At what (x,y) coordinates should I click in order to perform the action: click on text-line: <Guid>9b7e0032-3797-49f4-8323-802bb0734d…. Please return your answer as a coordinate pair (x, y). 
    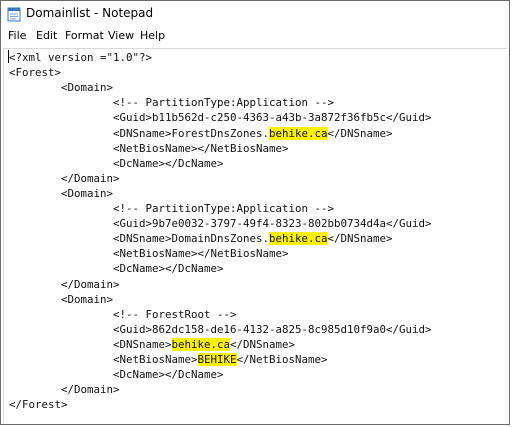
    Looking at the image, I should click on (220, 223).